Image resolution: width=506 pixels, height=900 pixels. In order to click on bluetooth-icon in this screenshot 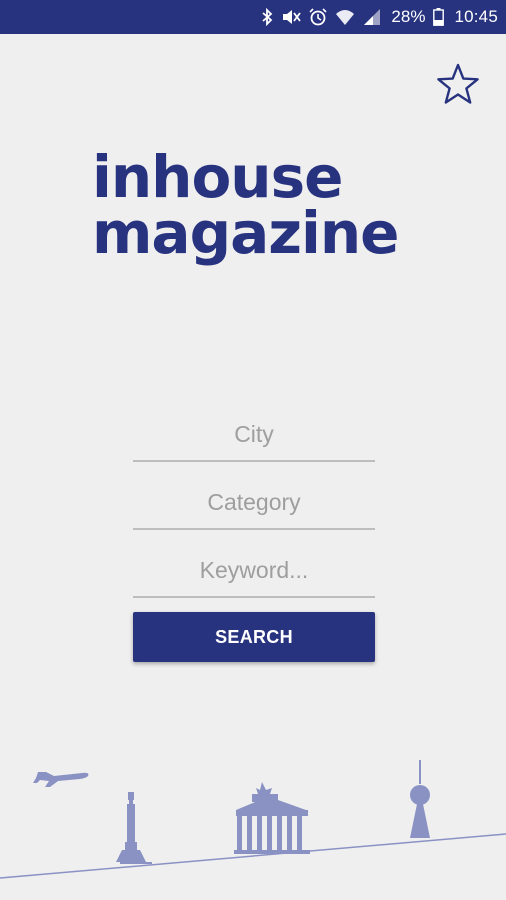, I will do `click(267, 17)`.